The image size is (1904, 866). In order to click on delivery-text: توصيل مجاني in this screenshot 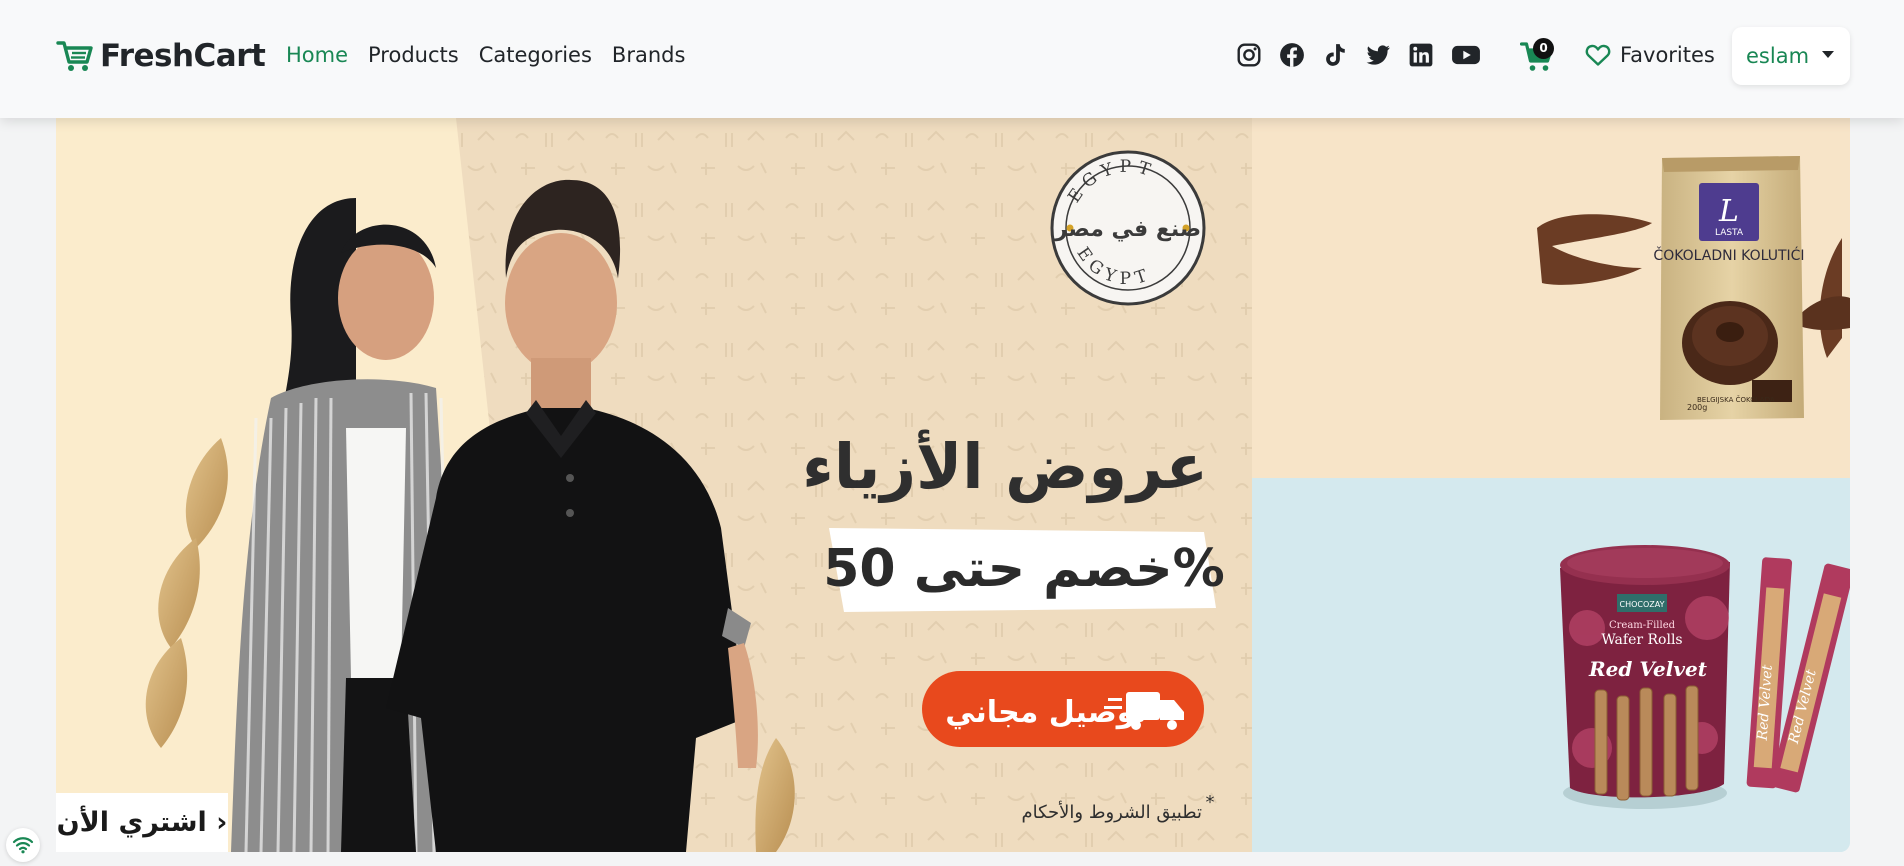, I will do `click(1046, 712)`.